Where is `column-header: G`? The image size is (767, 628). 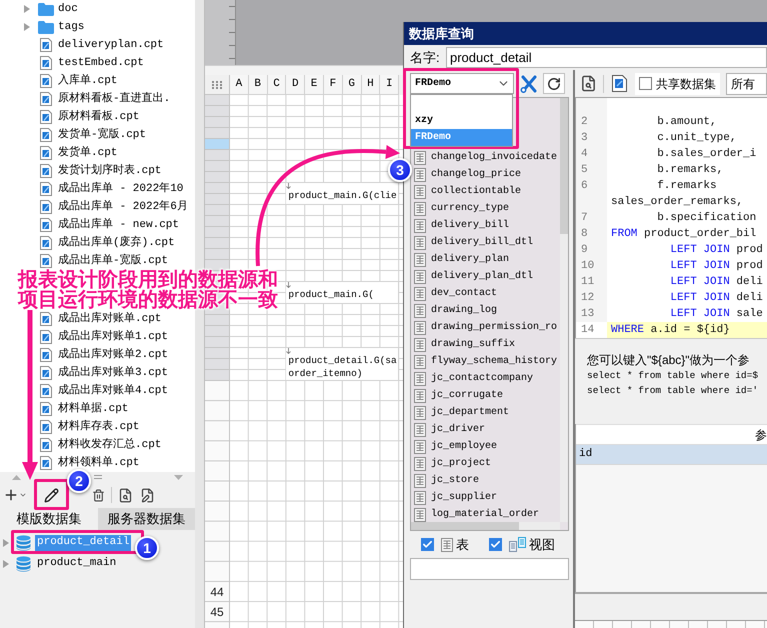 column-header: G is located at coordinates (352, 85).